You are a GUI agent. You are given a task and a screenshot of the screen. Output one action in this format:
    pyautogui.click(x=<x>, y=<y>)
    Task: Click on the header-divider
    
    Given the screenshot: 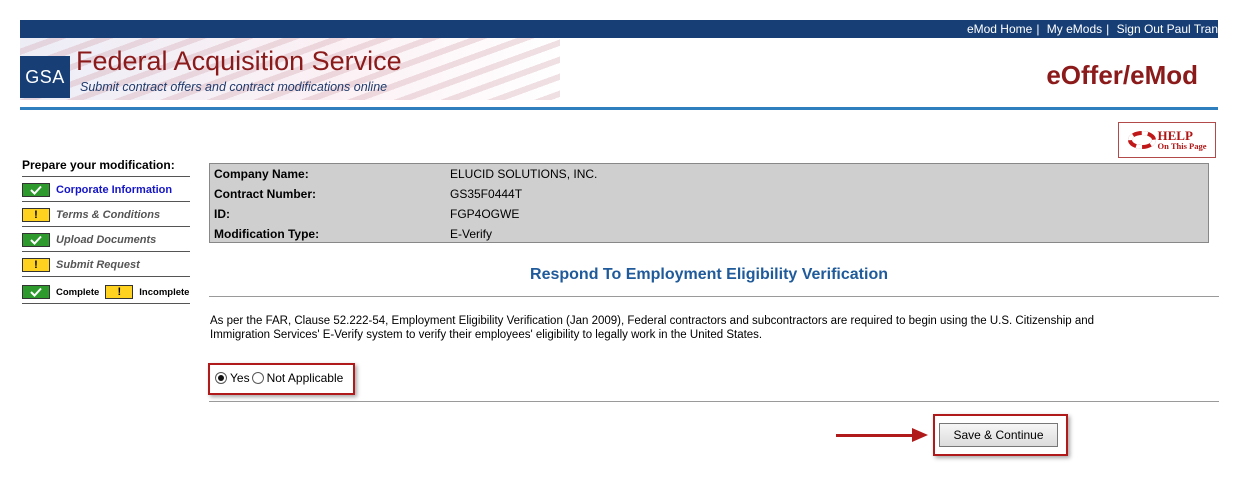 What is the action you would take?
    pyautogui.click(x=619, y=108)
    